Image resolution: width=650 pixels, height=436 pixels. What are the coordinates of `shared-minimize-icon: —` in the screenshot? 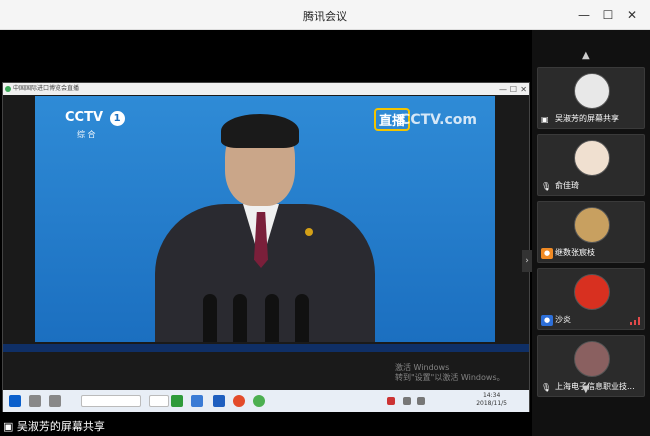 It's located at (503, 89).